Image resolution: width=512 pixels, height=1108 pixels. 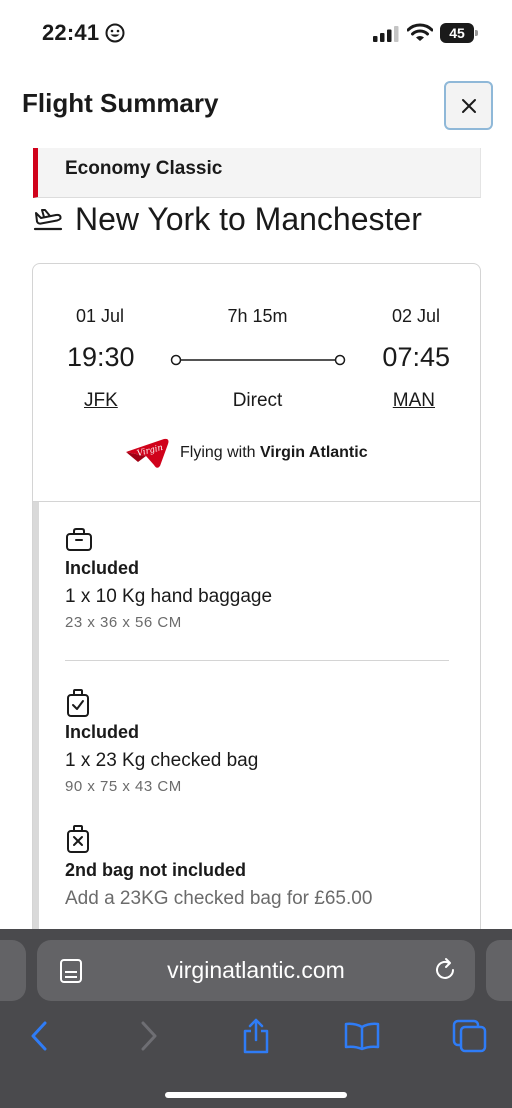 What do you see at coordinates (120, 103) in the screenshot?
I see `page-title: Flight Summary` at bounding box center [120, 103].